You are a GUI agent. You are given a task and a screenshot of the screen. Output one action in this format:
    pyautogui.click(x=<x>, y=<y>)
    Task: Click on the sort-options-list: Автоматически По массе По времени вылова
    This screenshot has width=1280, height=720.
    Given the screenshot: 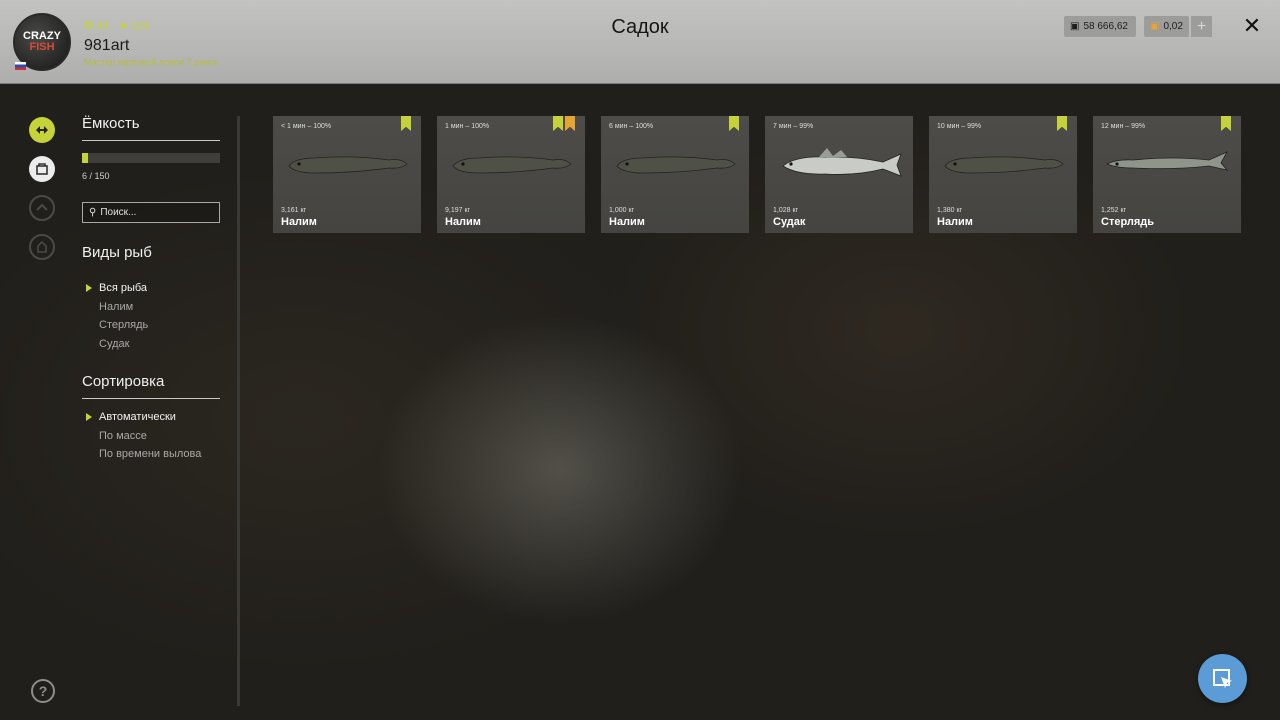 What is the action you would take?
    pyautogui.click(x=141, y=436)
    